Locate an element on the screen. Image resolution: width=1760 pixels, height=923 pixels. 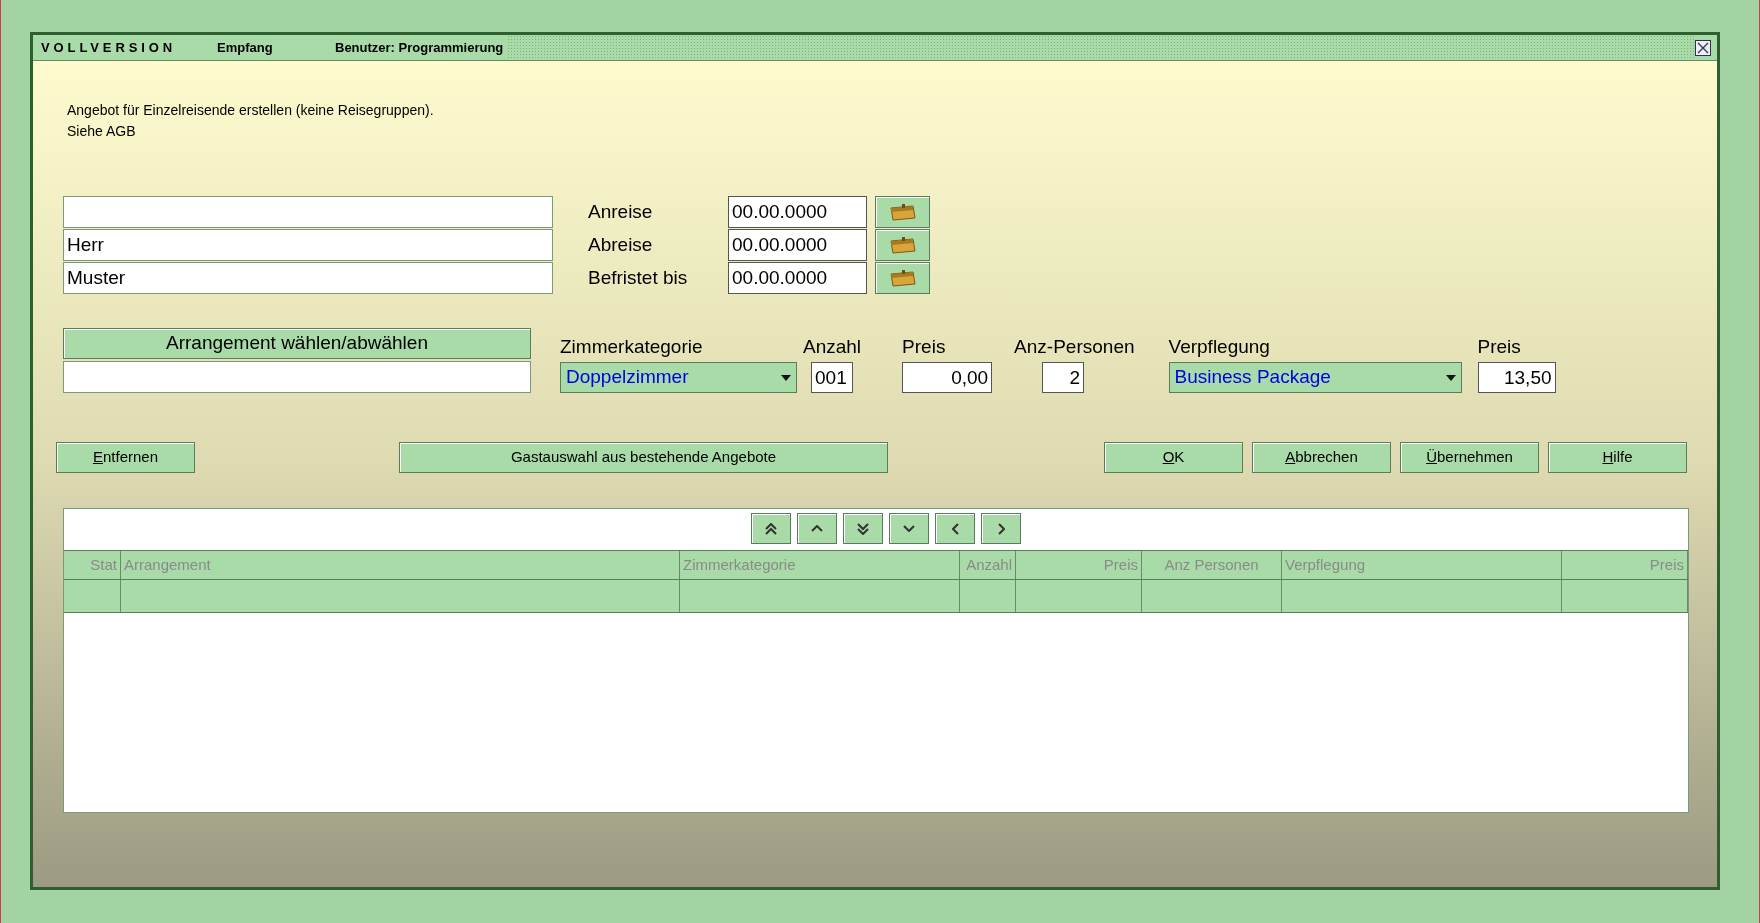
date-label: Anreise is located at coordinates (621, 211).